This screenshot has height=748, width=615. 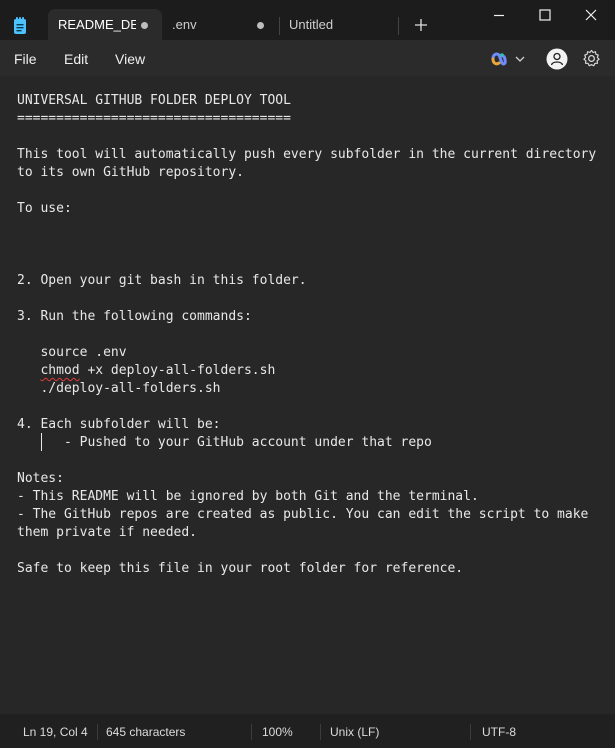 What do you see at coordinates (107, 532) in the screenshot?
I see `editor-line: them private if needed.` at bounding box center [107, 532].